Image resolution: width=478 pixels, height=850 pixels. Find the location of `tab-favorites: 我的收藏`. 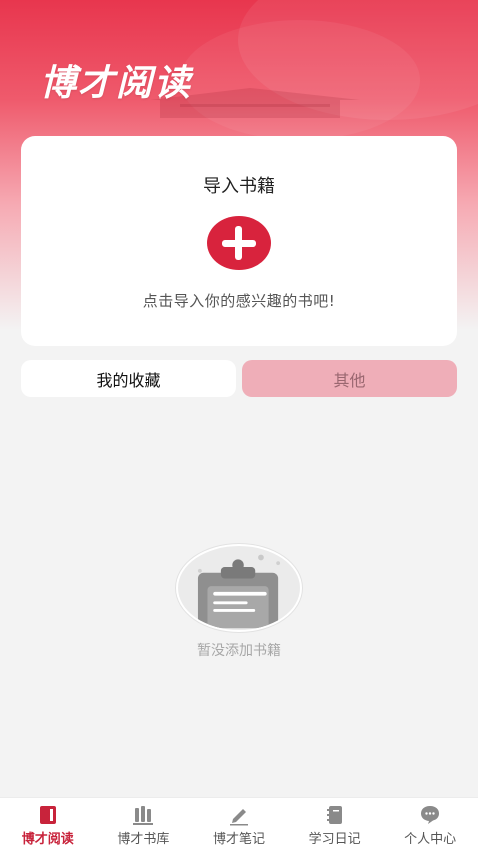

tab-favorites: 我的收藏 is located at coordinates (128, 378).